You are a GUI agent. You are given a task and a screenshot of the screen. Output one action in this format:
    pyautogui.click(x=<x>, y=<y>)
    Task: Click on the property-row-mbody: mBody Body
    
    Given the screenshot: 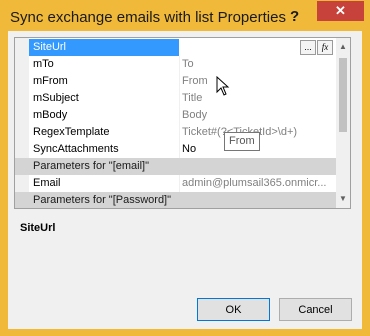 What is the action you would take?
    pyautogui.click(x=175, y=115)
    